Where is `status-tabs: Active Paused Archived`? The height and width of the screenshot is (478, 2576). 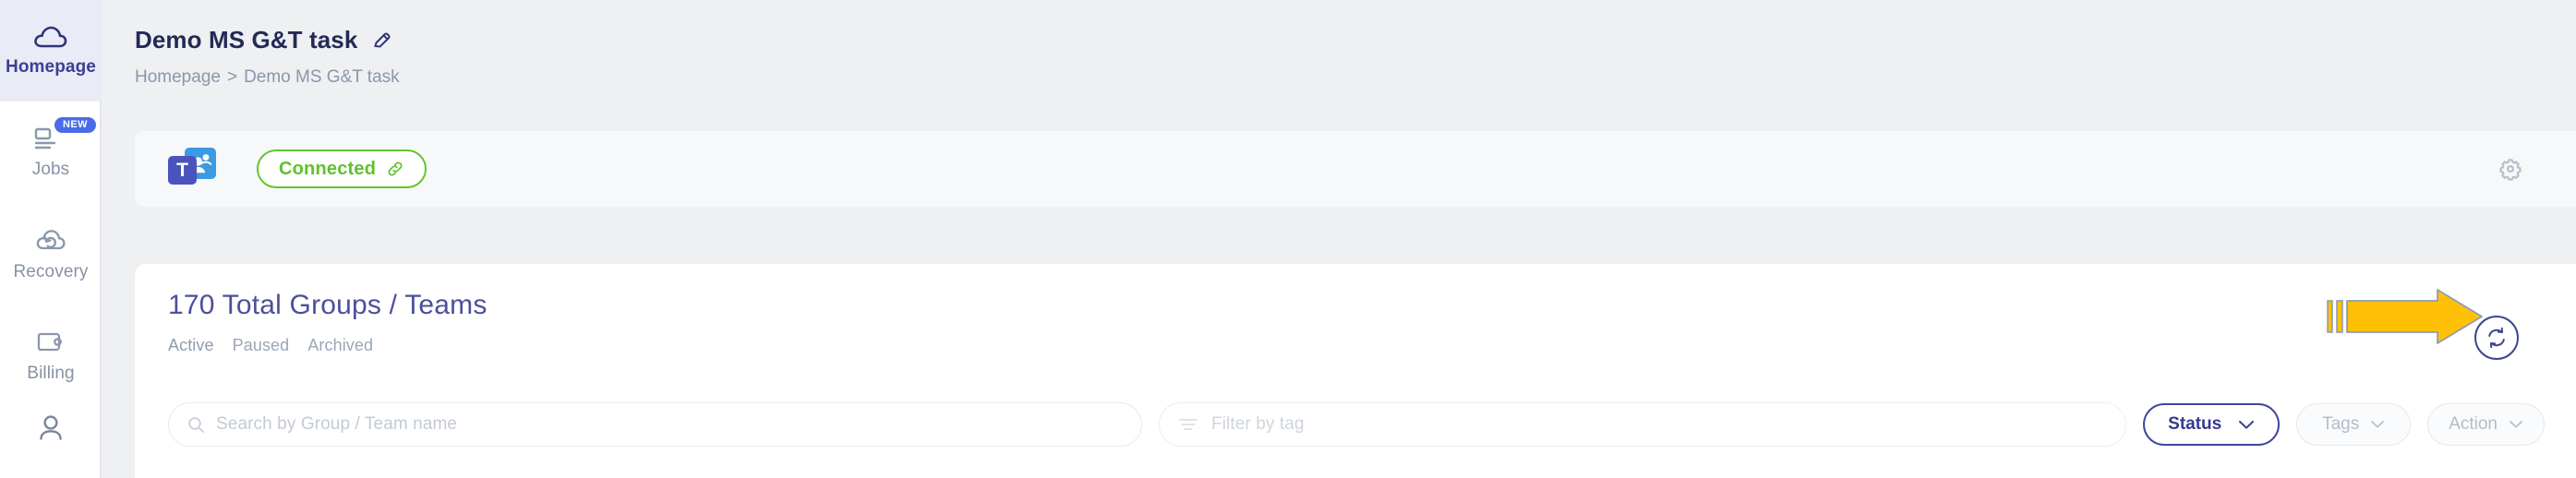 status-tabs: Active Paused Archived is located at coordinates (1372, 345).